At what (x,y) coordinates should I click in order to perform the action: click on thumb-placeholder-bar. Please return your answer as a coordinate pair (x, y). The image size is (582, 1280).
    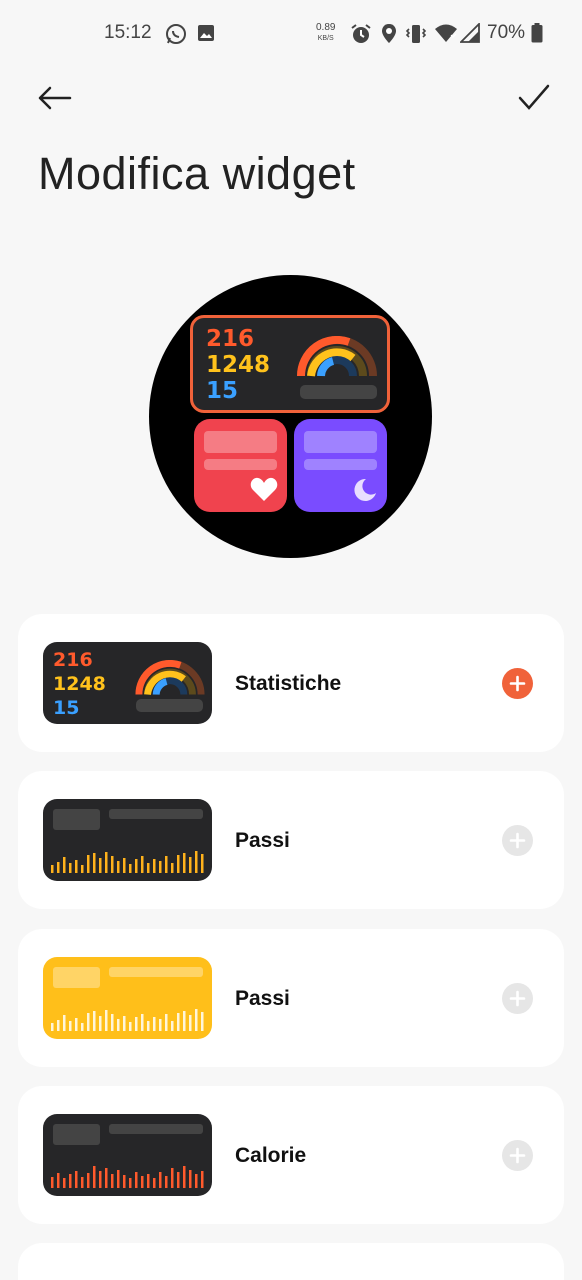
    Looking at the image, I should click on (169, 705).